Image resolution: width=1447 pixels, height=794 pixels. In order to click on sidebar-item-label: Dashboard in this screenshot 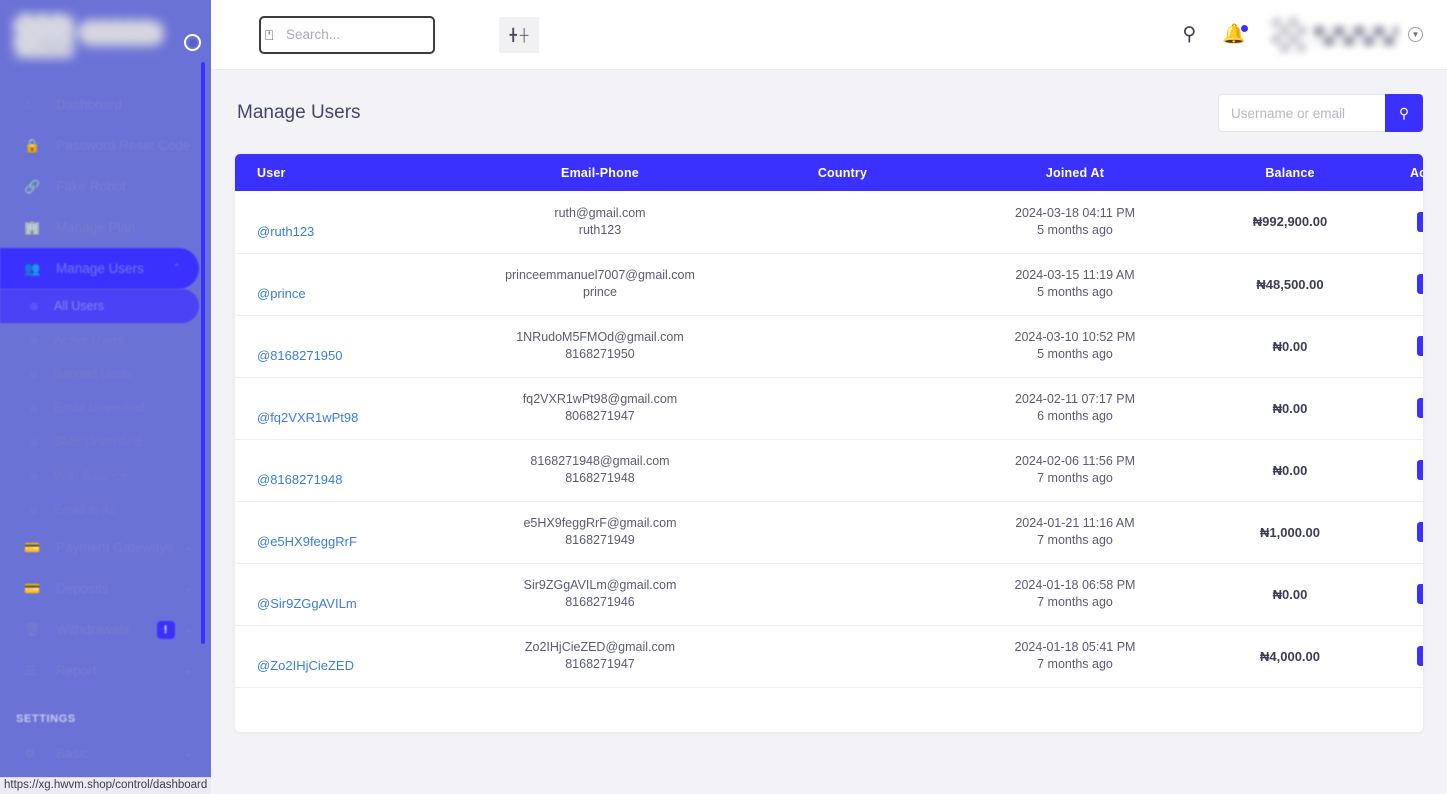, I will do `click(89, 104)`.